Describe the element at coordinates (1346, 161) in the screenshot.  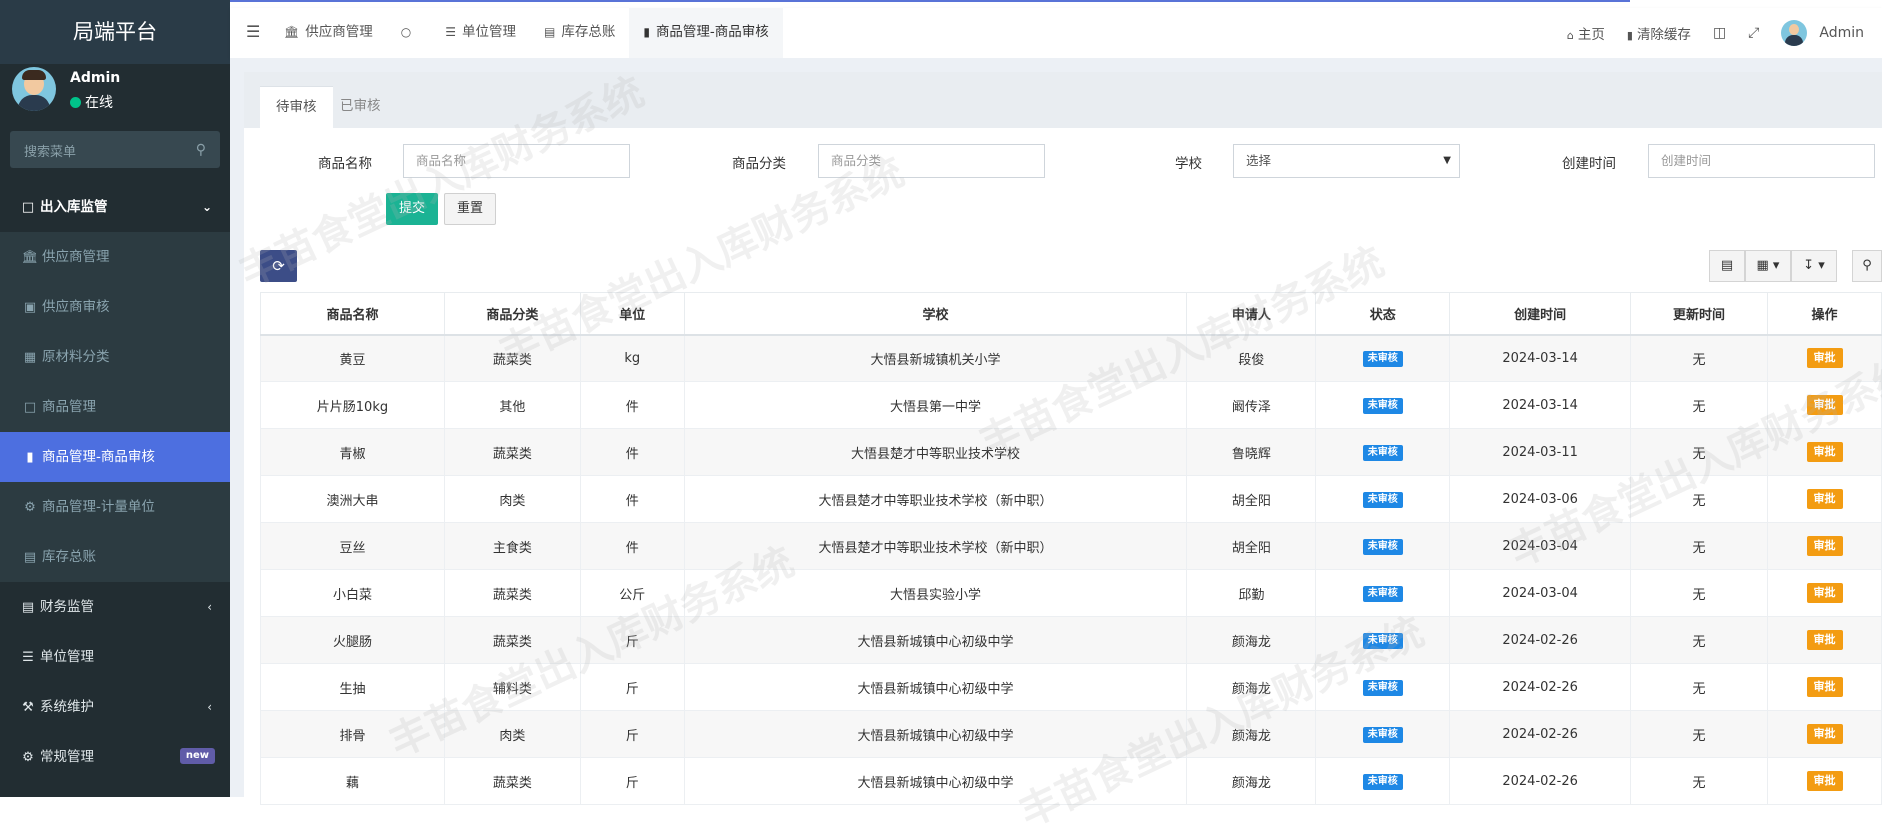
I see `school-select: 选择 ▼` at that location.